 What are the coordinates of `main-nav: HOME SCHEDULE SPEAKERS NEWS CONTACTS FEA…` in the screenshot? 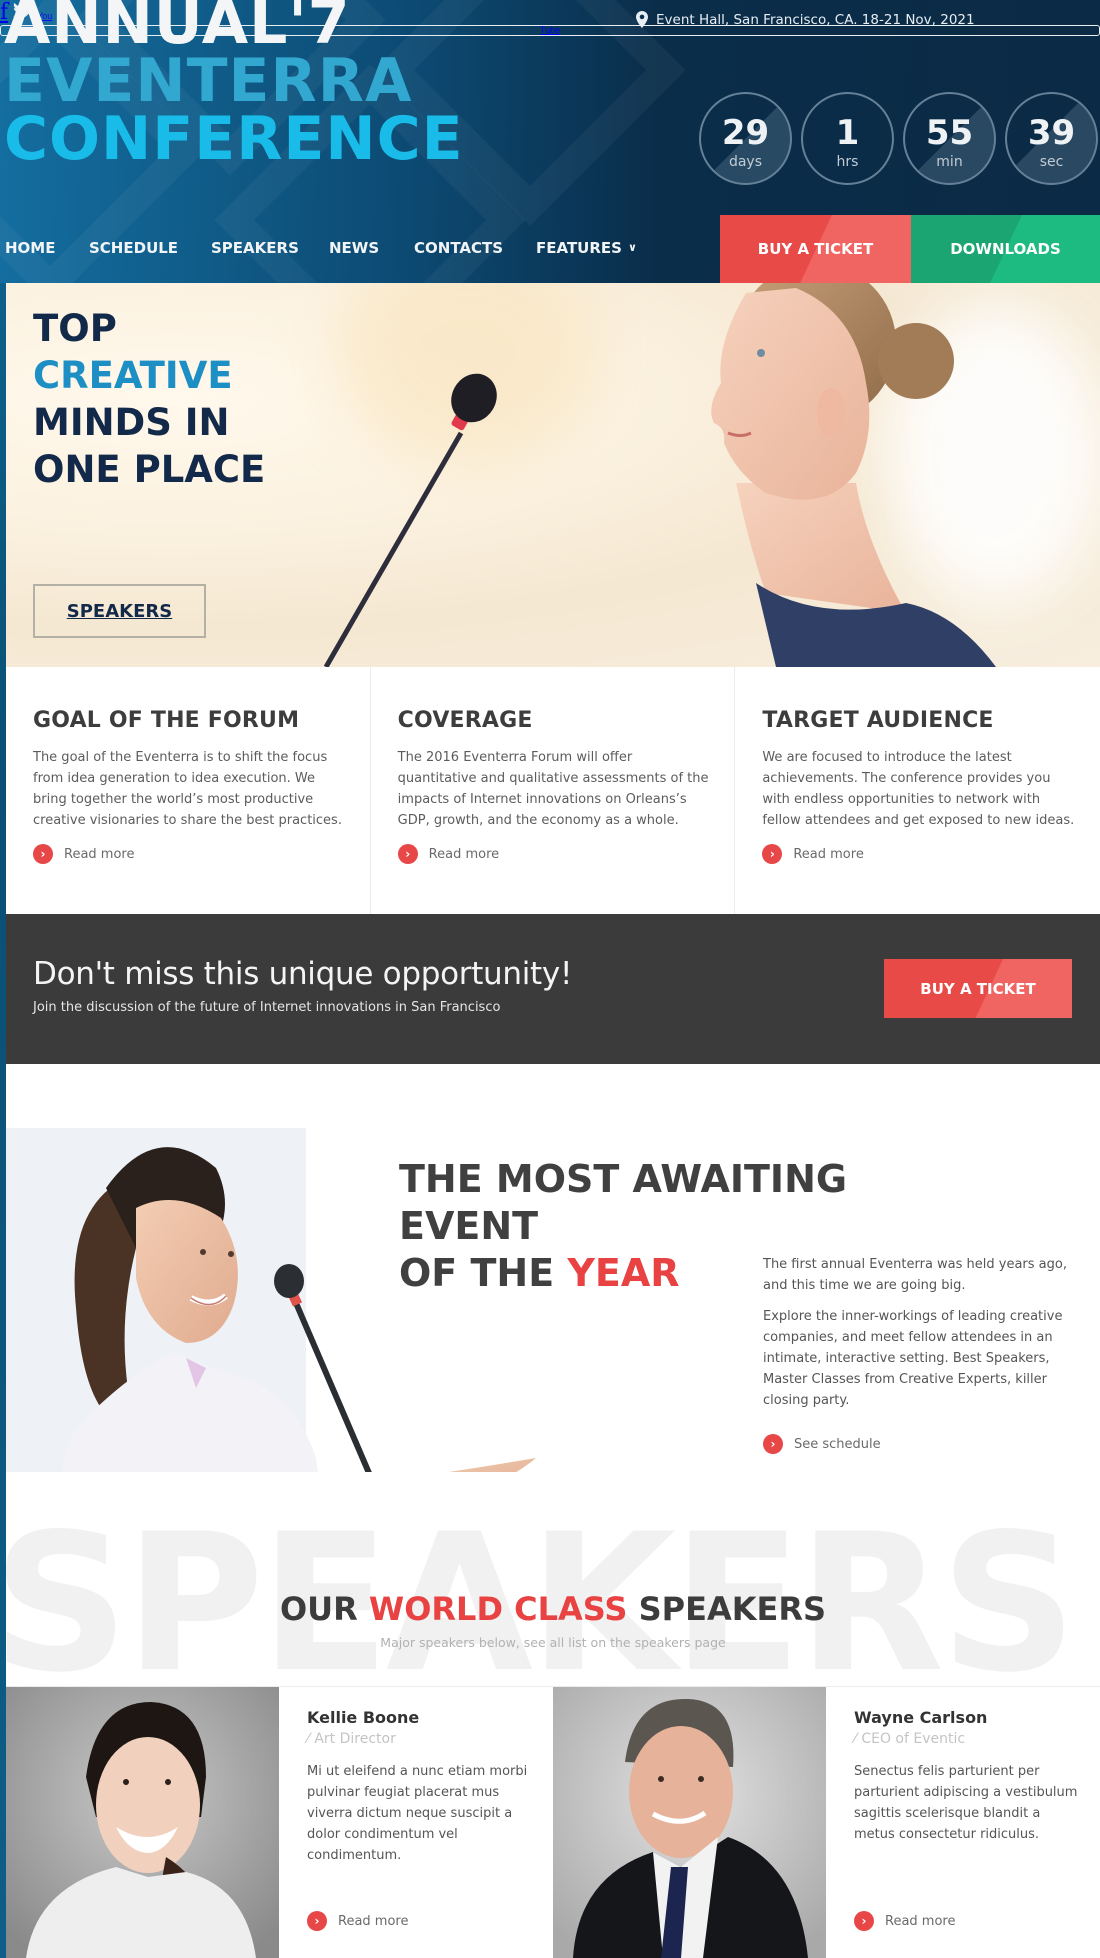 It's located at (360, 249).